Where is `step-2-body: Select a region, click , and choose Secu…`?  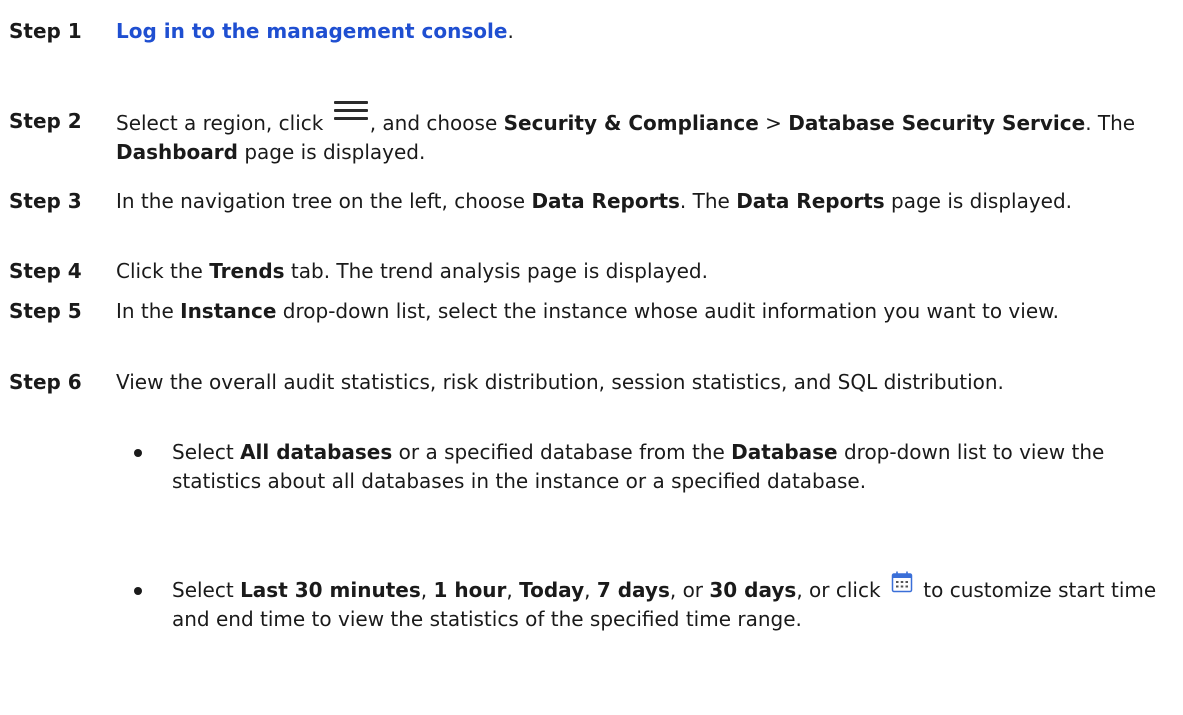
step-2-body: Select a region, click , and choose Secu… is located at coordinates (643, 134).